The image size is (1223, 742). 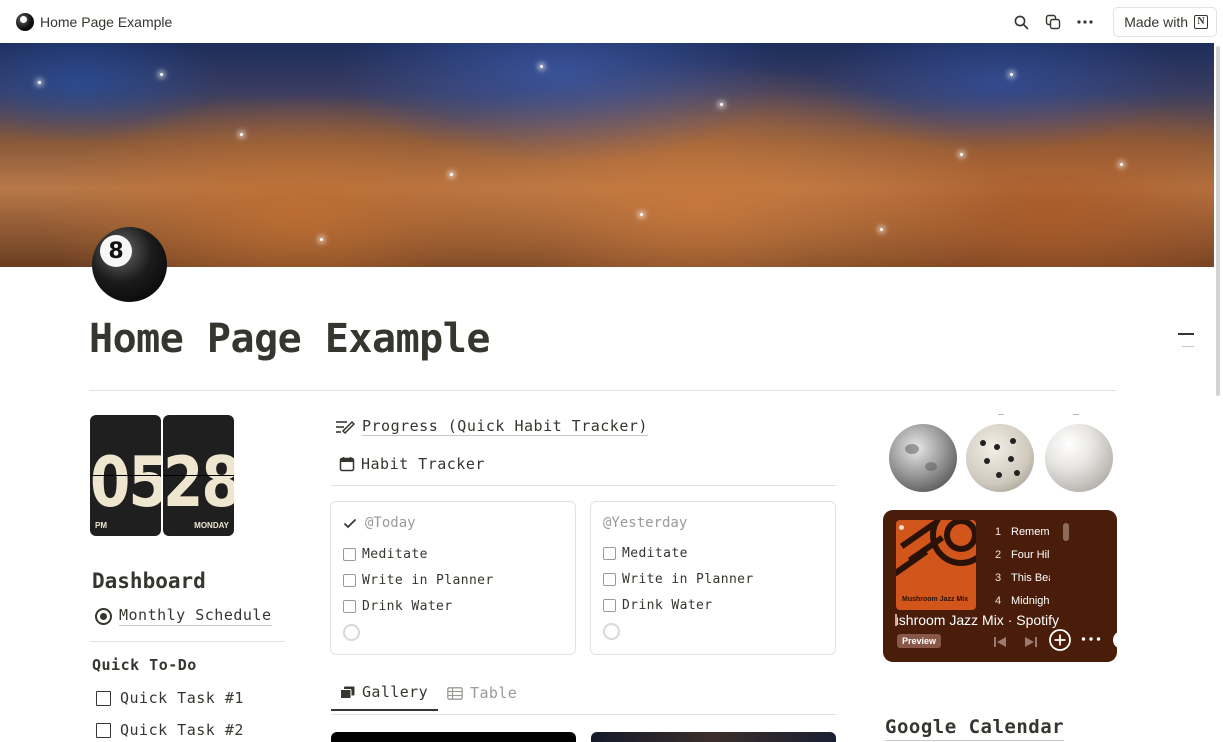 What do you see at coordinates (1000, 458) in the screenshot?
I see `dice-image` at bounding box center [1000, 458].